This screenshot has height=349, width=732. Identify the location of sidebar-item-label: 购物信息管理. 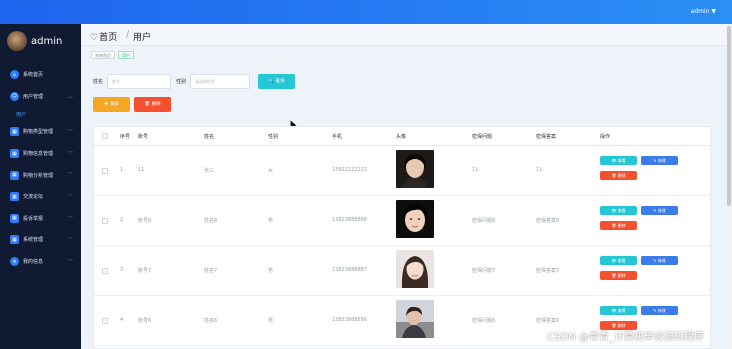
(38, 154).